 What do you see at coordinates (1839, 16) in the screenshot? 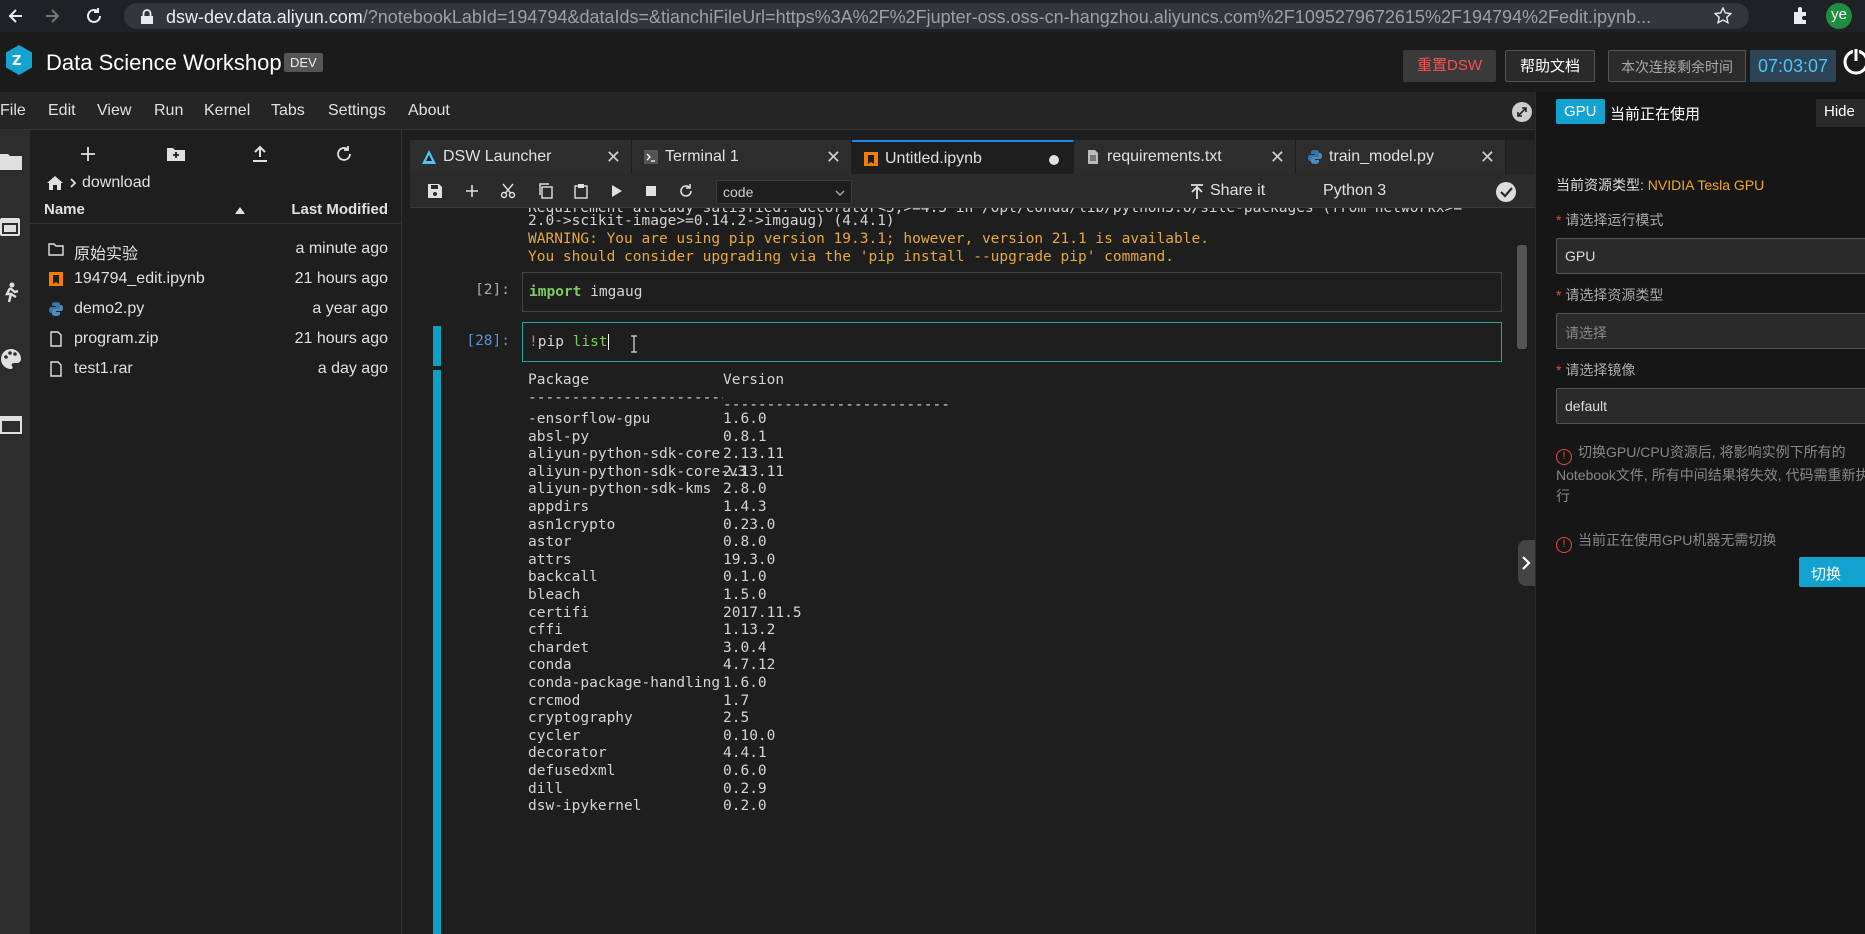
I see `profile-avatar: ye` at bounding box center [1839, 16].